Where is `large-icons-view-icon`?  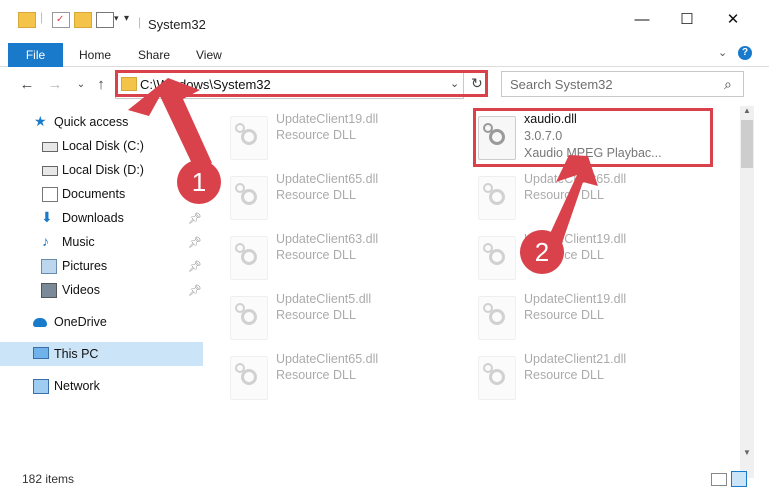 large-icons-view-icon is located at coordinates (739, 479).